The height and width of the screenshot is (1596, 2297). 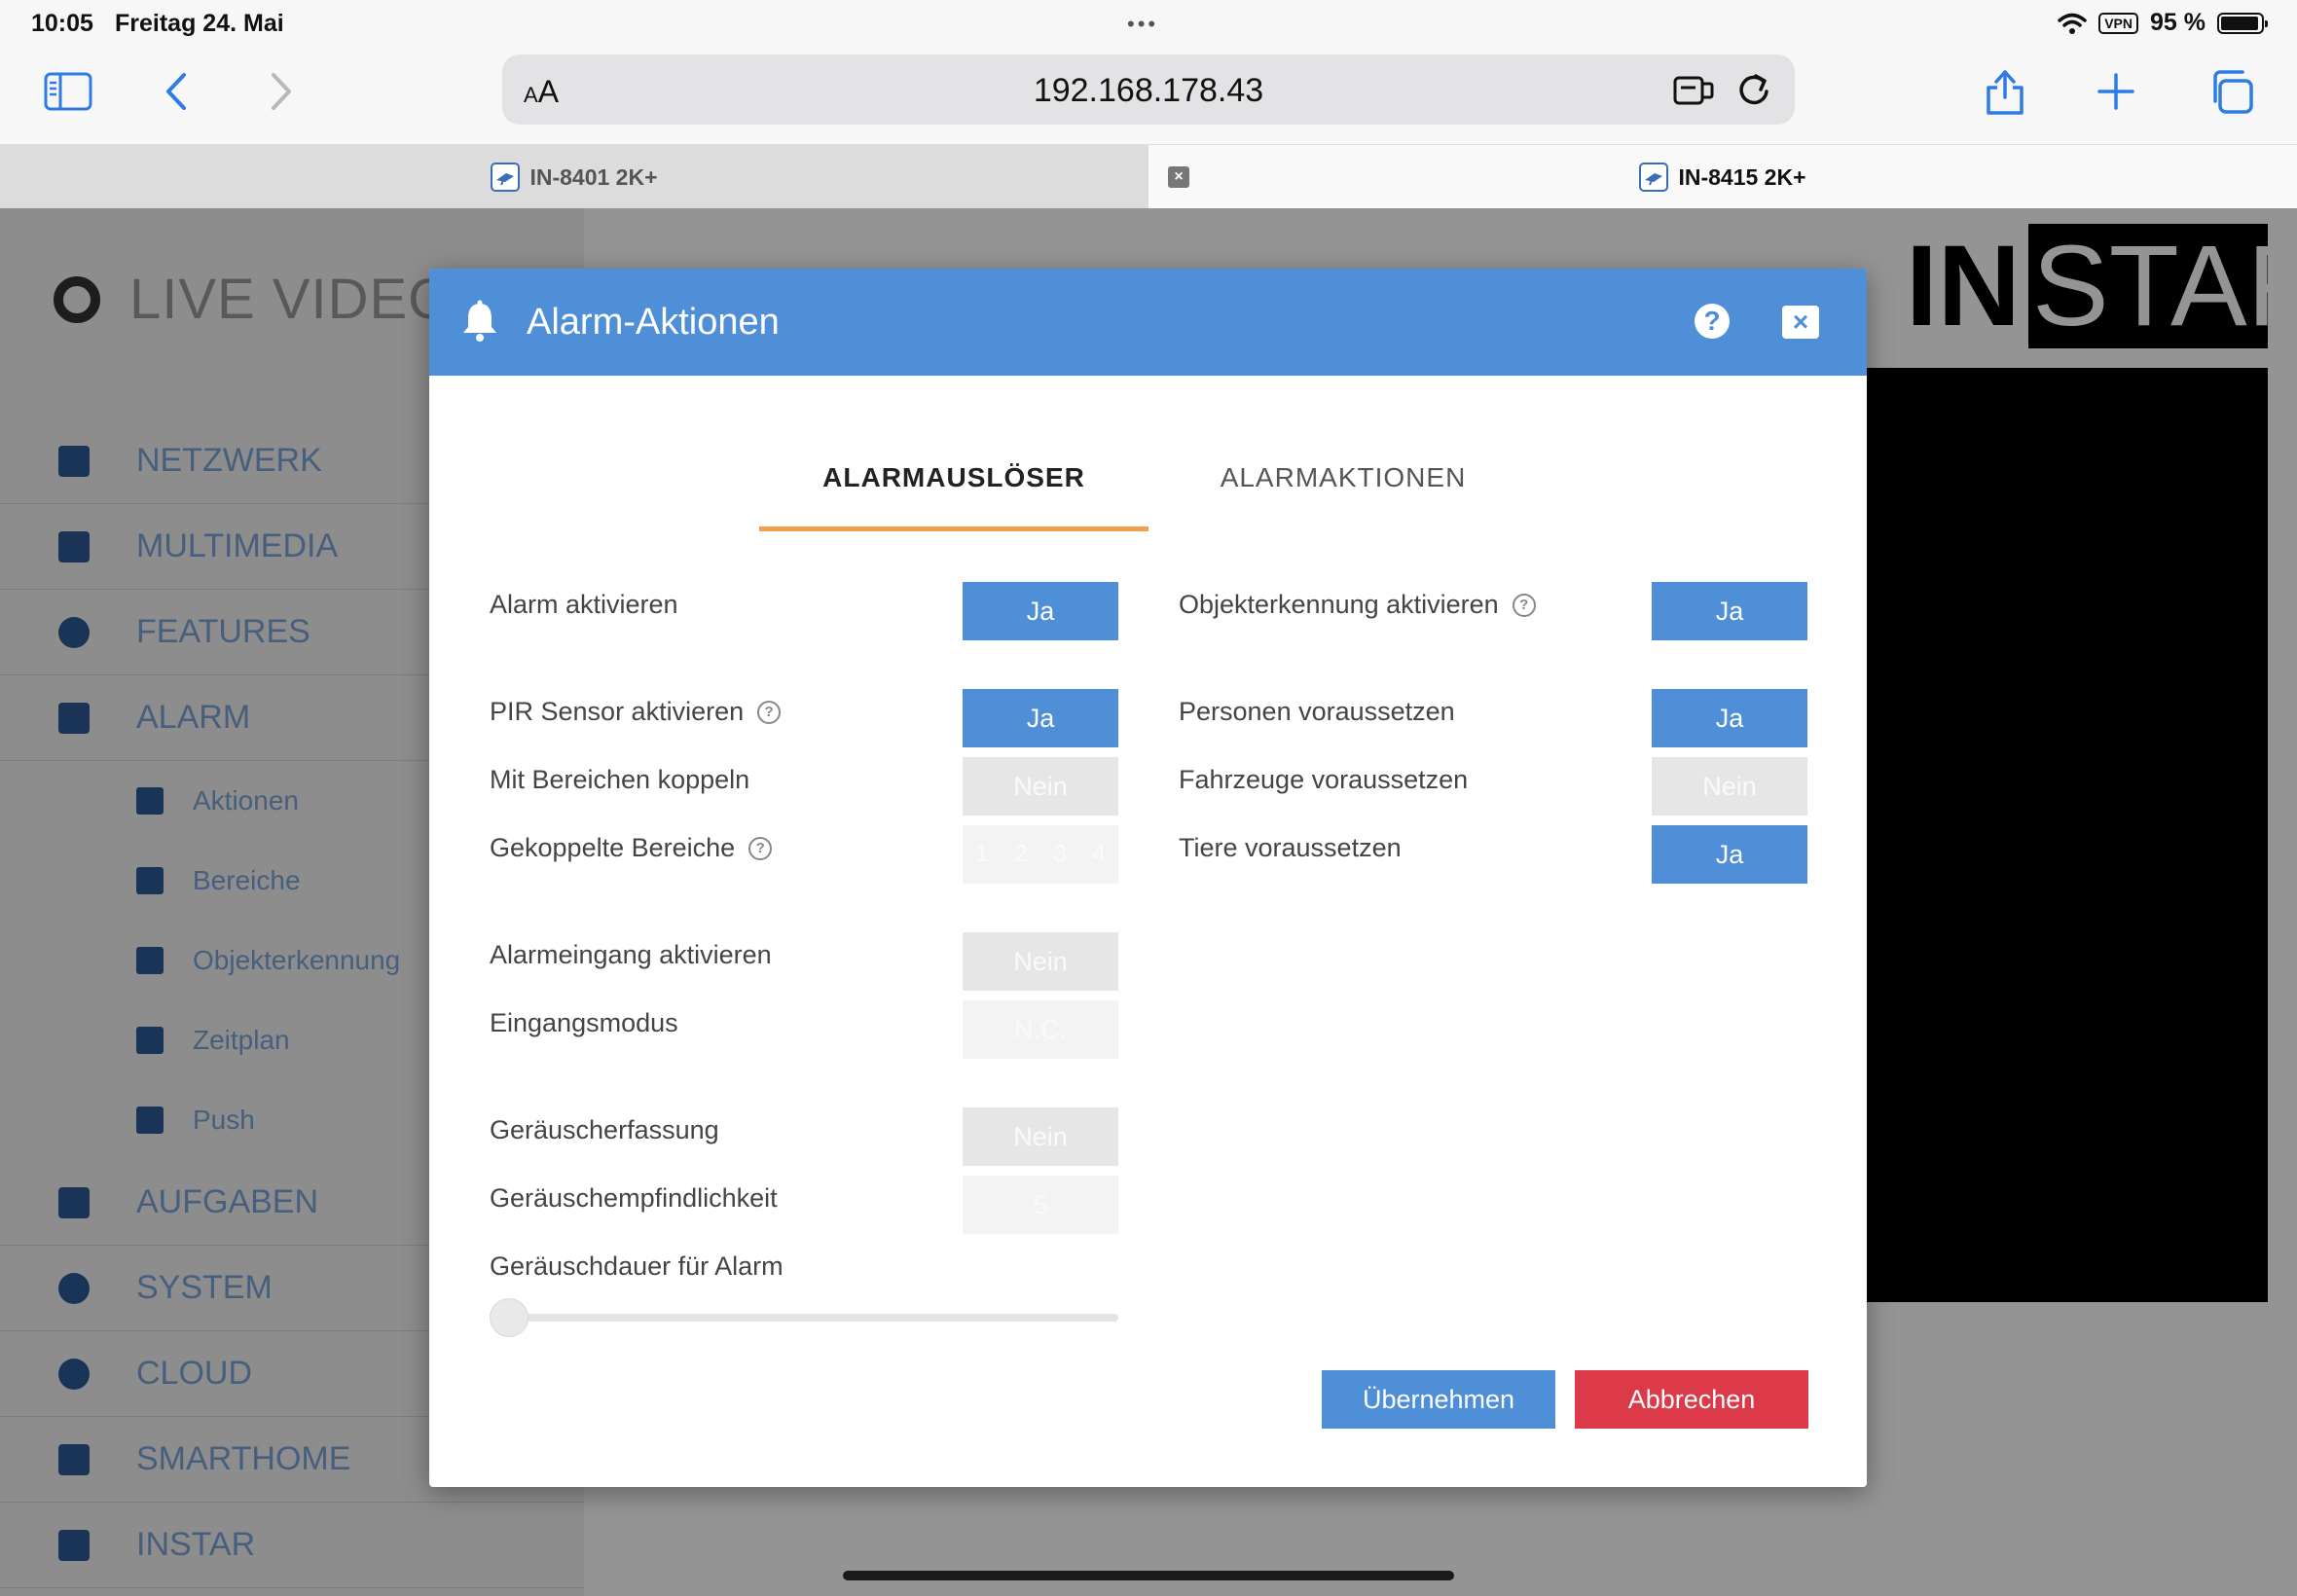 I want to click on cancel-button: Abbrechen, so click(x=1691, y=1400).